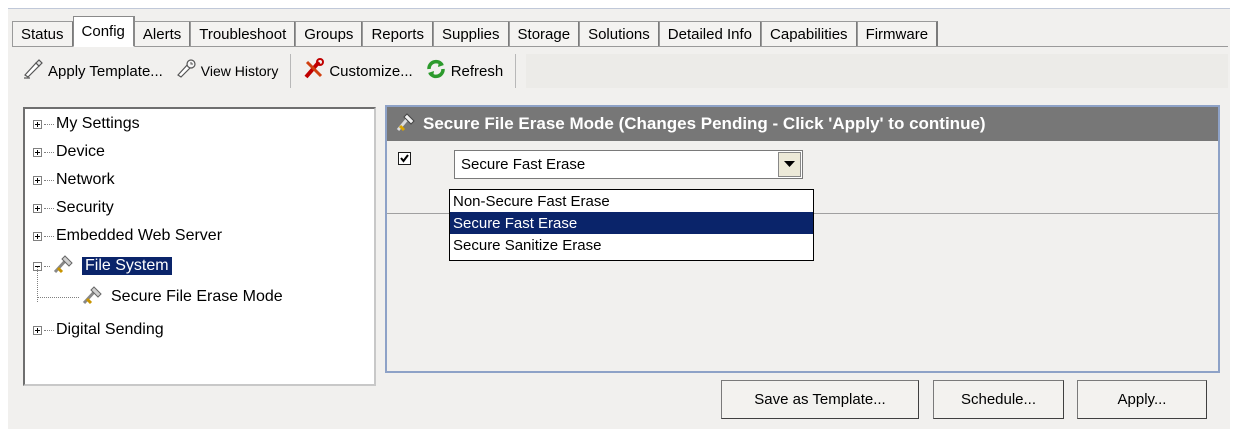 This screenshot has height=434, width=1239. I want to click on tab-divider, so click(620, 46).